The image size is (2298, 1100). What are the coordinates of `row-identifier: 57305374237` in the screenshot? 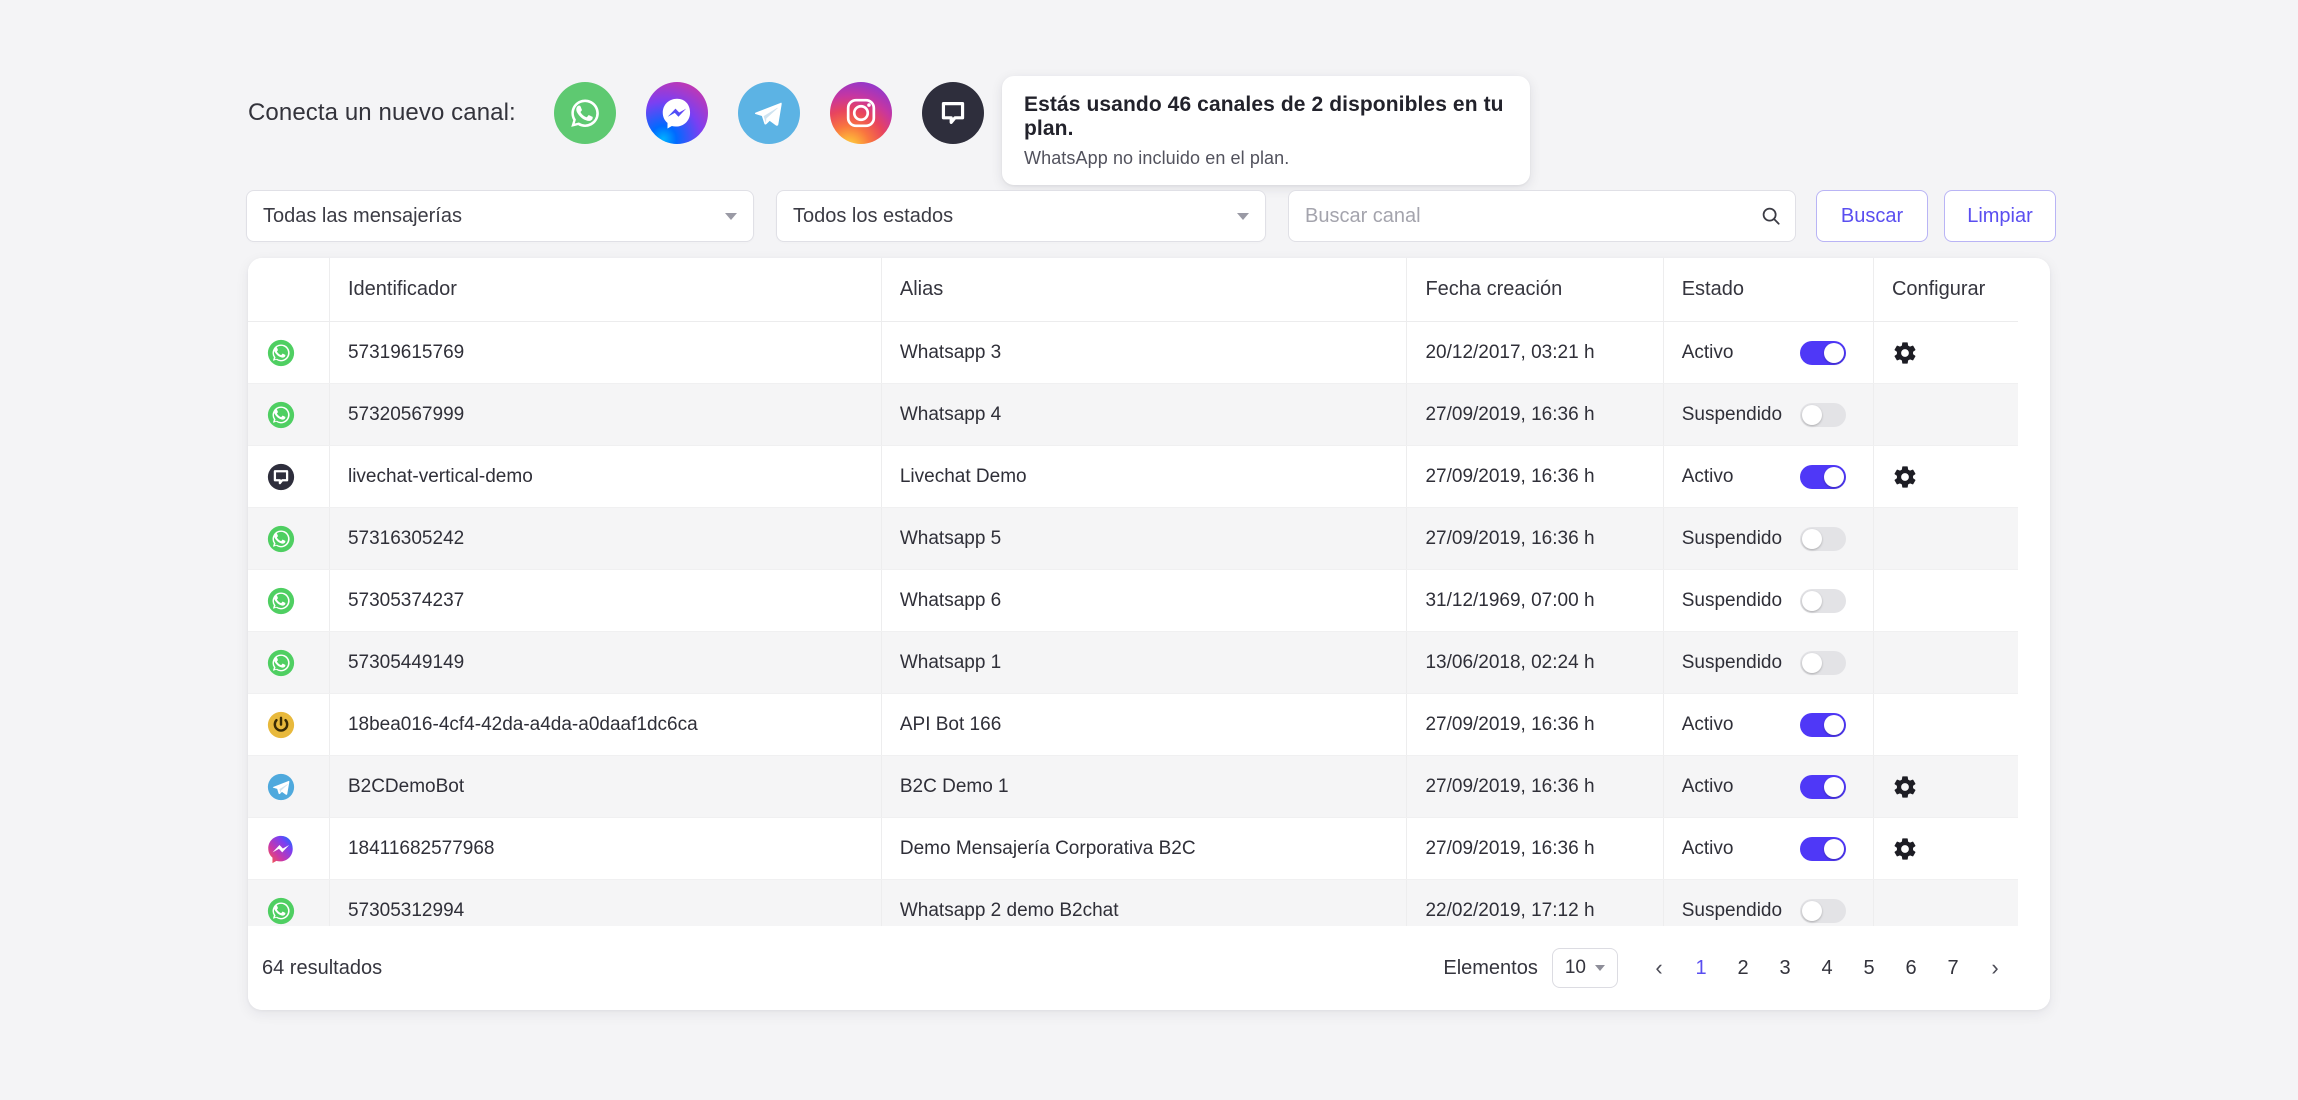 It's located at (605, 600).